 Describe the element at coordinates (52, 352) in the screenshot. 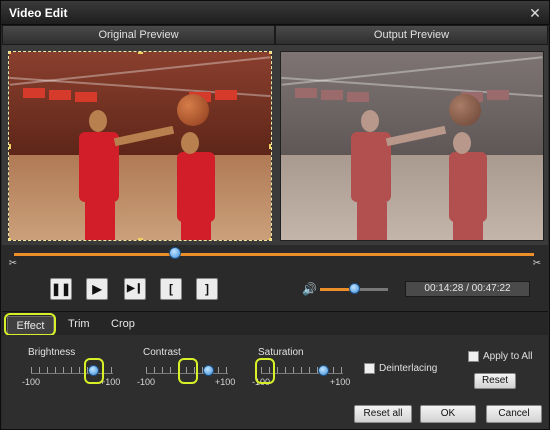

I see `brightness-label: Brightness` at that location.